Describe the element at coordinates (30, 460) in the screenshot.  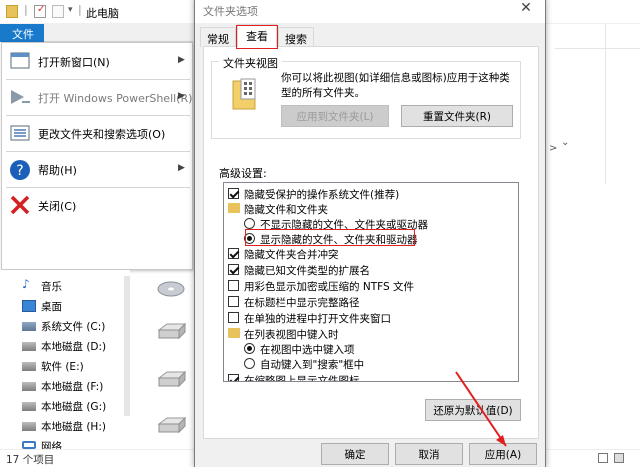
I see `item-count: 17 个项目` at that location.